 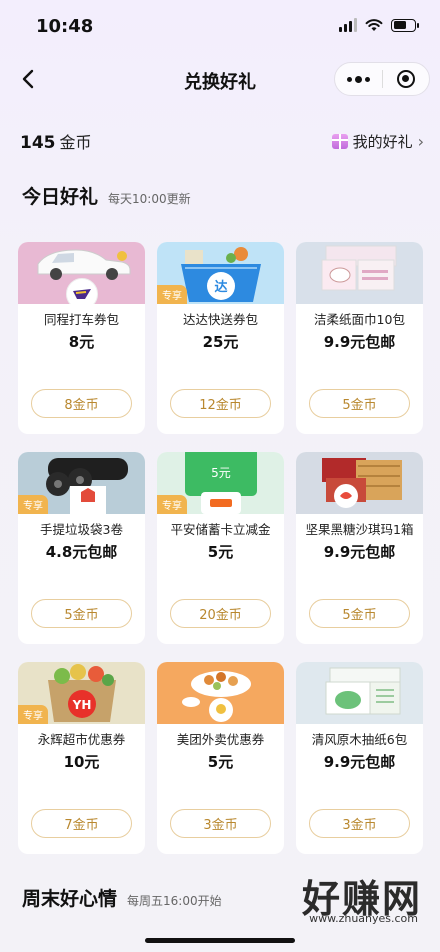 I want to click on miniprogram-capsule, so click(x=382, y=79).